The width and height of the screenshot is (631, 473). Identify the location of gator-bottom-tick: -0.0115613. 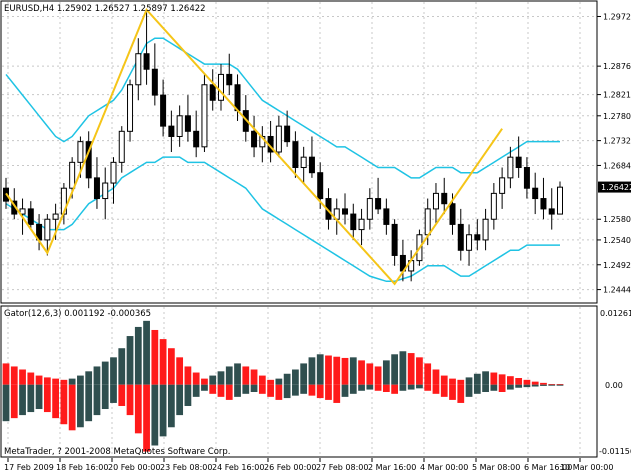
(615, 451).